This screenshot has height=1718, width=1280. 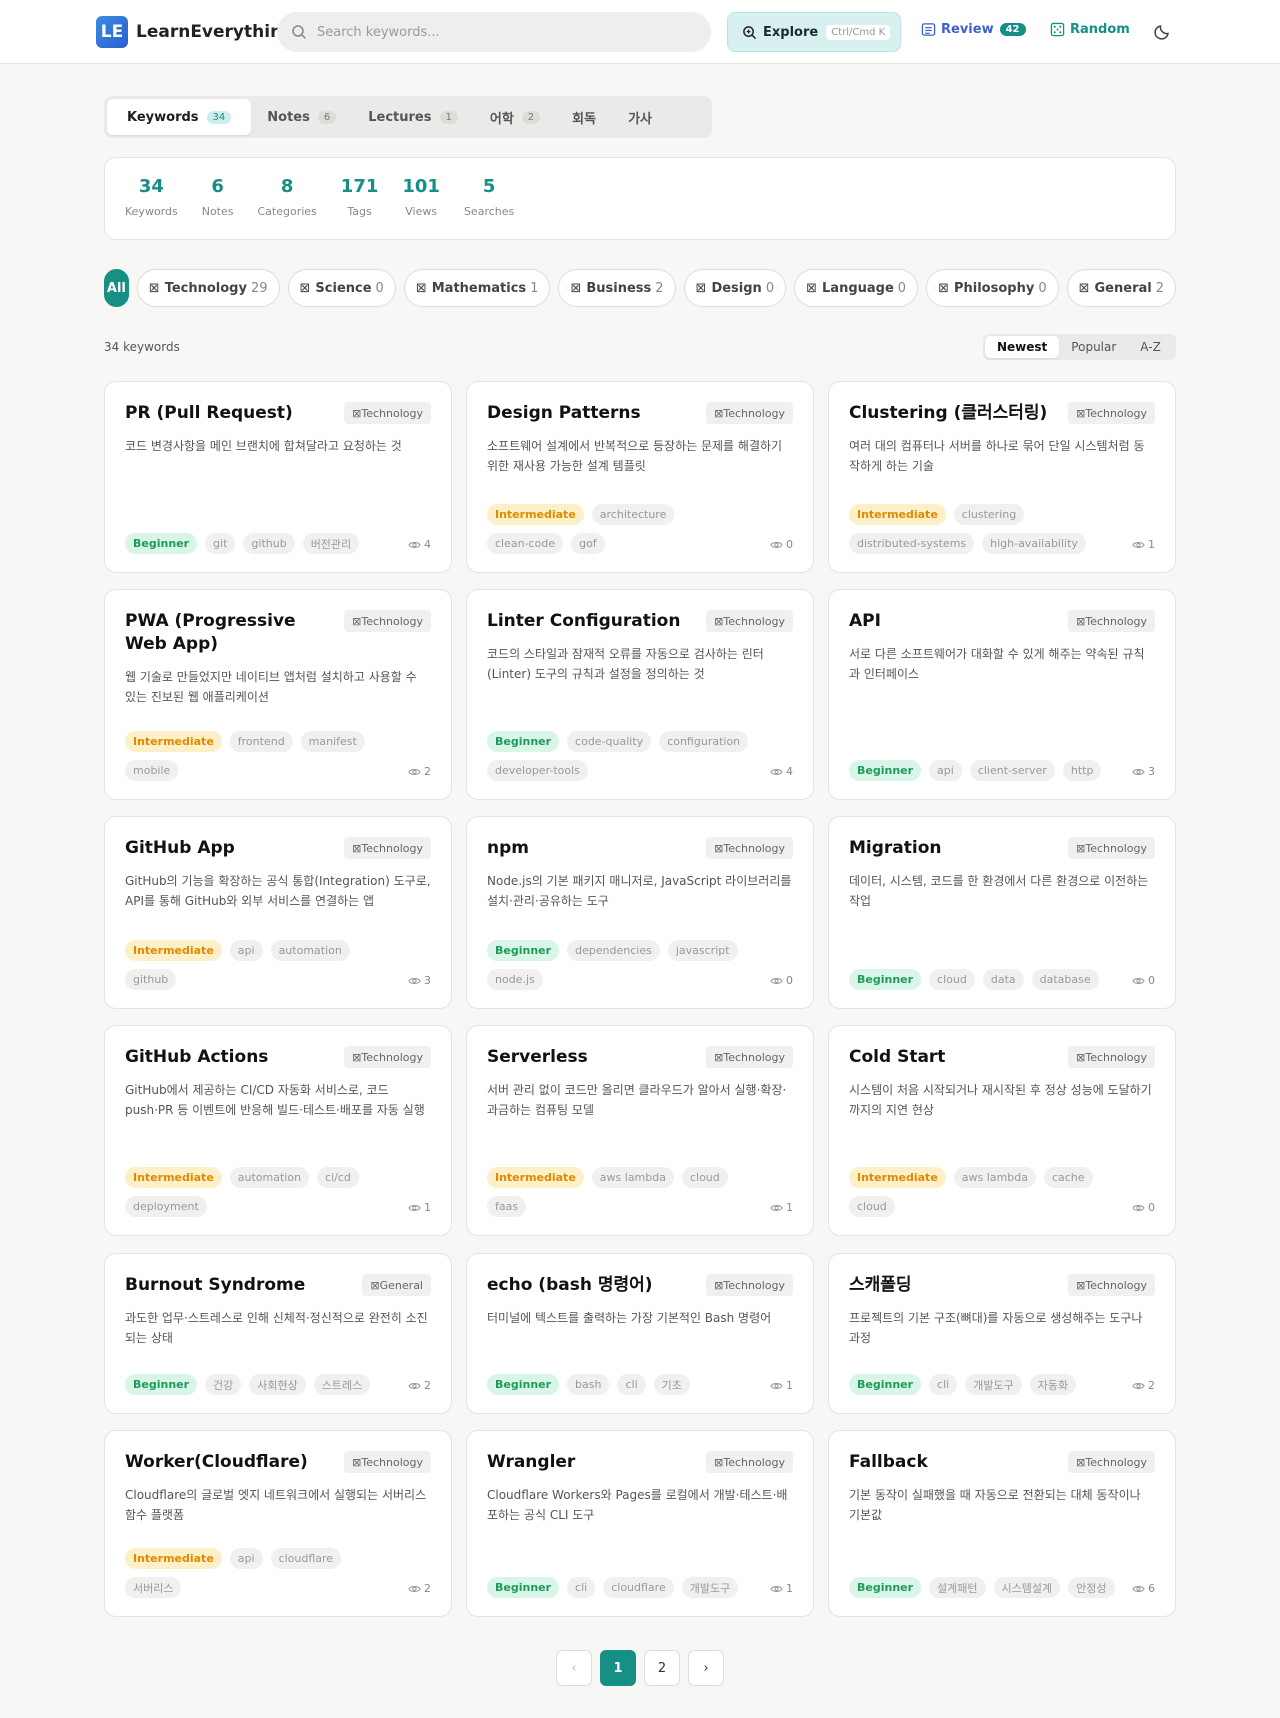 What do you see at coordinates (166, 1206) in the screenshot?
I see `tag-pill: deployment` at bounding box center [166, 1206].